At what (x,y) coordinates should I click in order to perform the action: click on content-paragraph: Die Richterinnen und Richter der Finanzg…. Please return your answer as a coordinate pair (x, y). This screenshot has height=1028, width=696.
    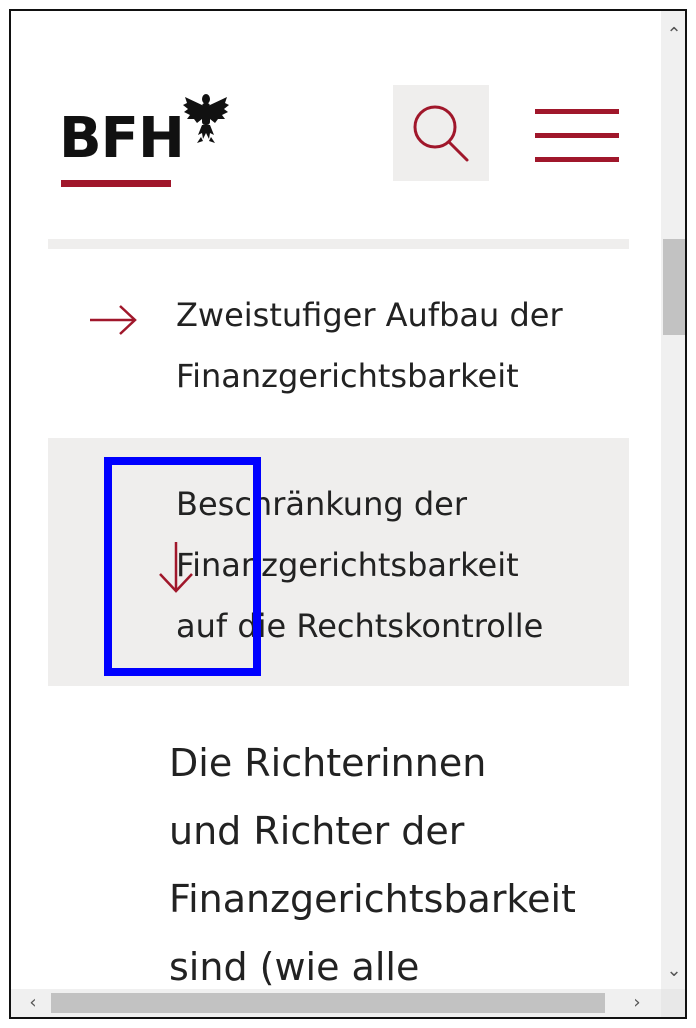
    Looking at the image, I should click on (372, 865).